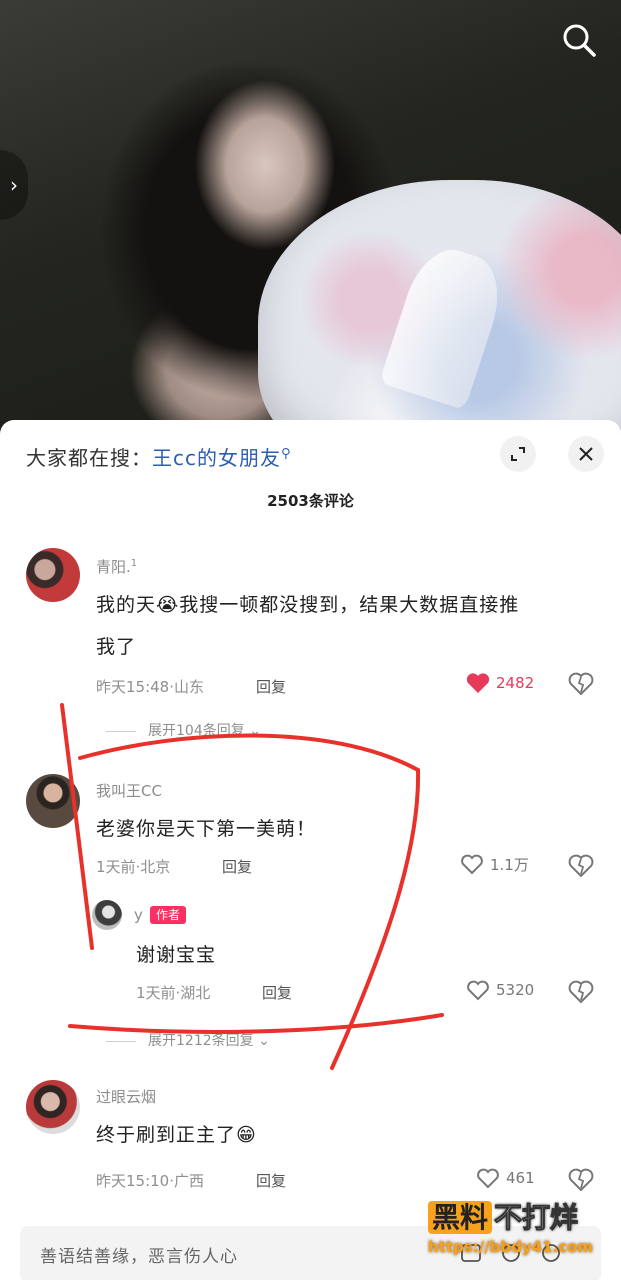  Describe the element at coordinates (168, 915) in the screenshot. I see `author-badge: 作者` at that location.